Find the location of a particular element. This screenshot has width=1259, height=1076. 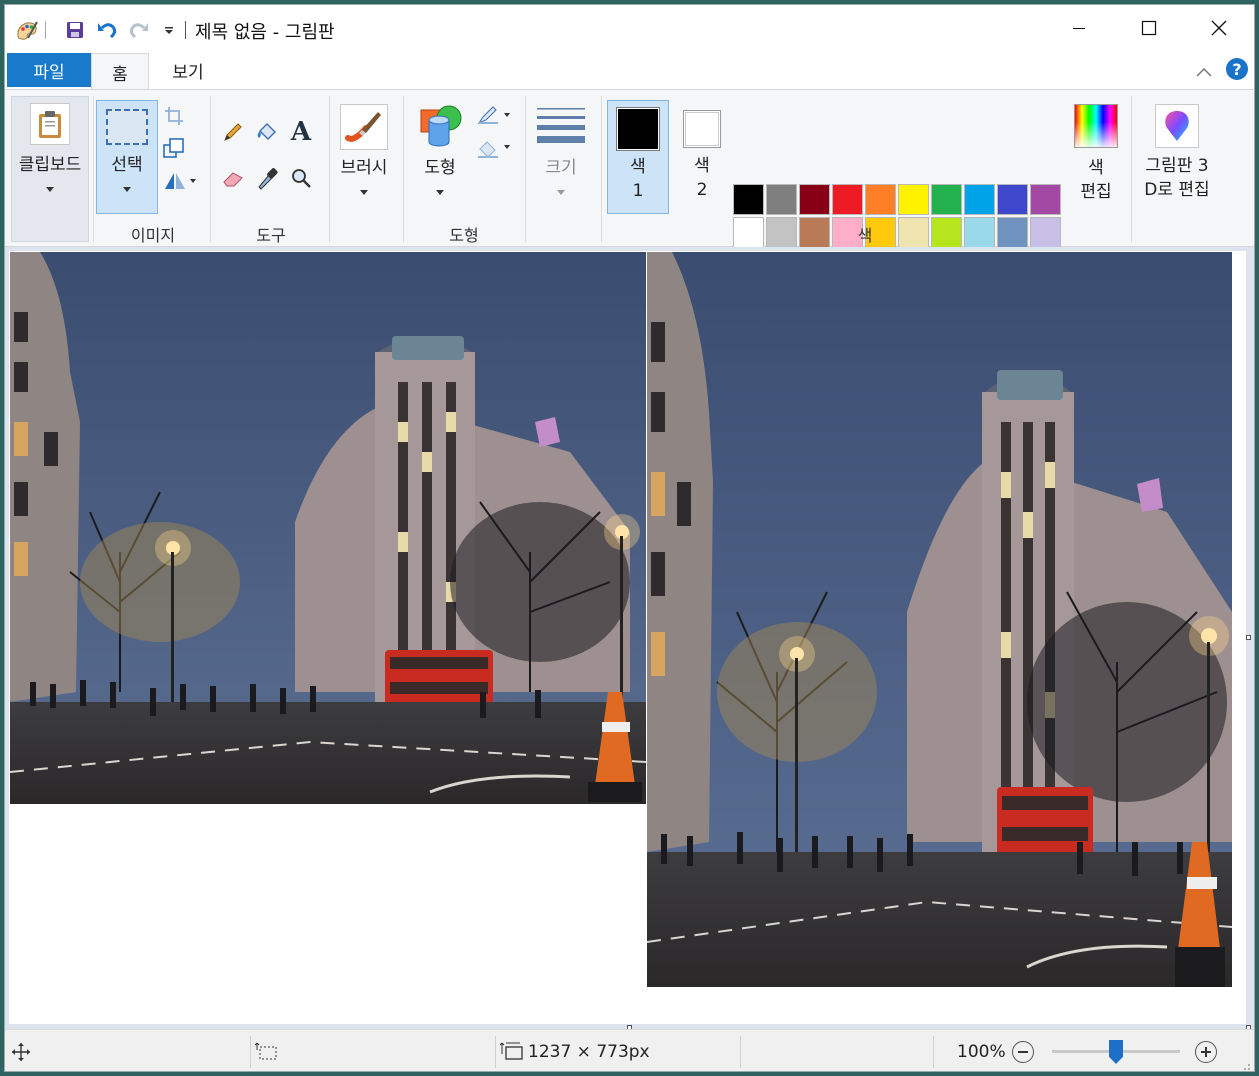

tab-file: 파일 is located at coordinates (49, 70).